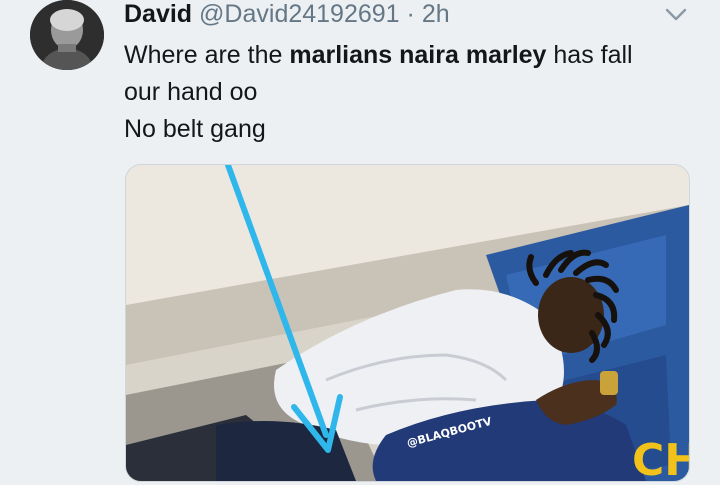  What do you see at coordinates (436, 14) in the screenshot?
I see `tweet-time: 2h` at bounding box center [436, 14].